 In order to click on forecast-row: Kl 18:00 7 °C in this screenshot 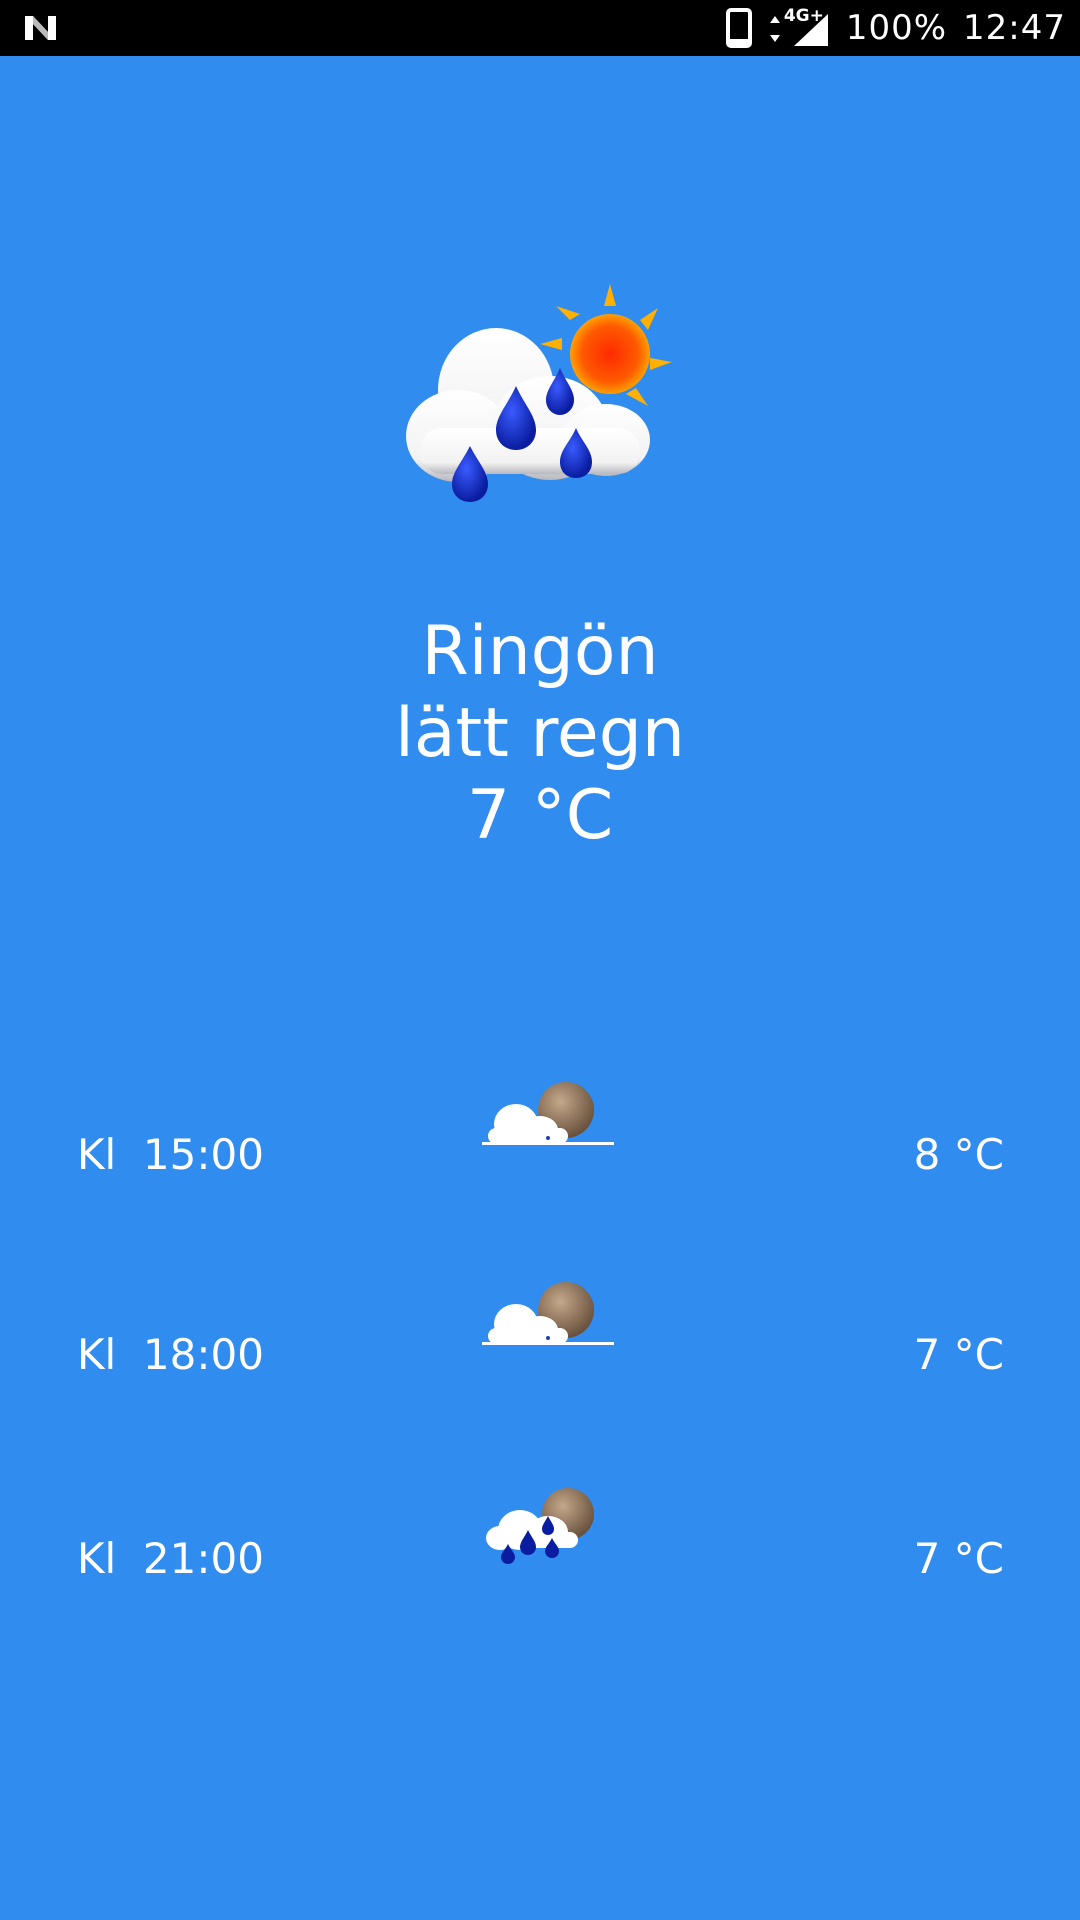, I will do `click(540, 1322)`.